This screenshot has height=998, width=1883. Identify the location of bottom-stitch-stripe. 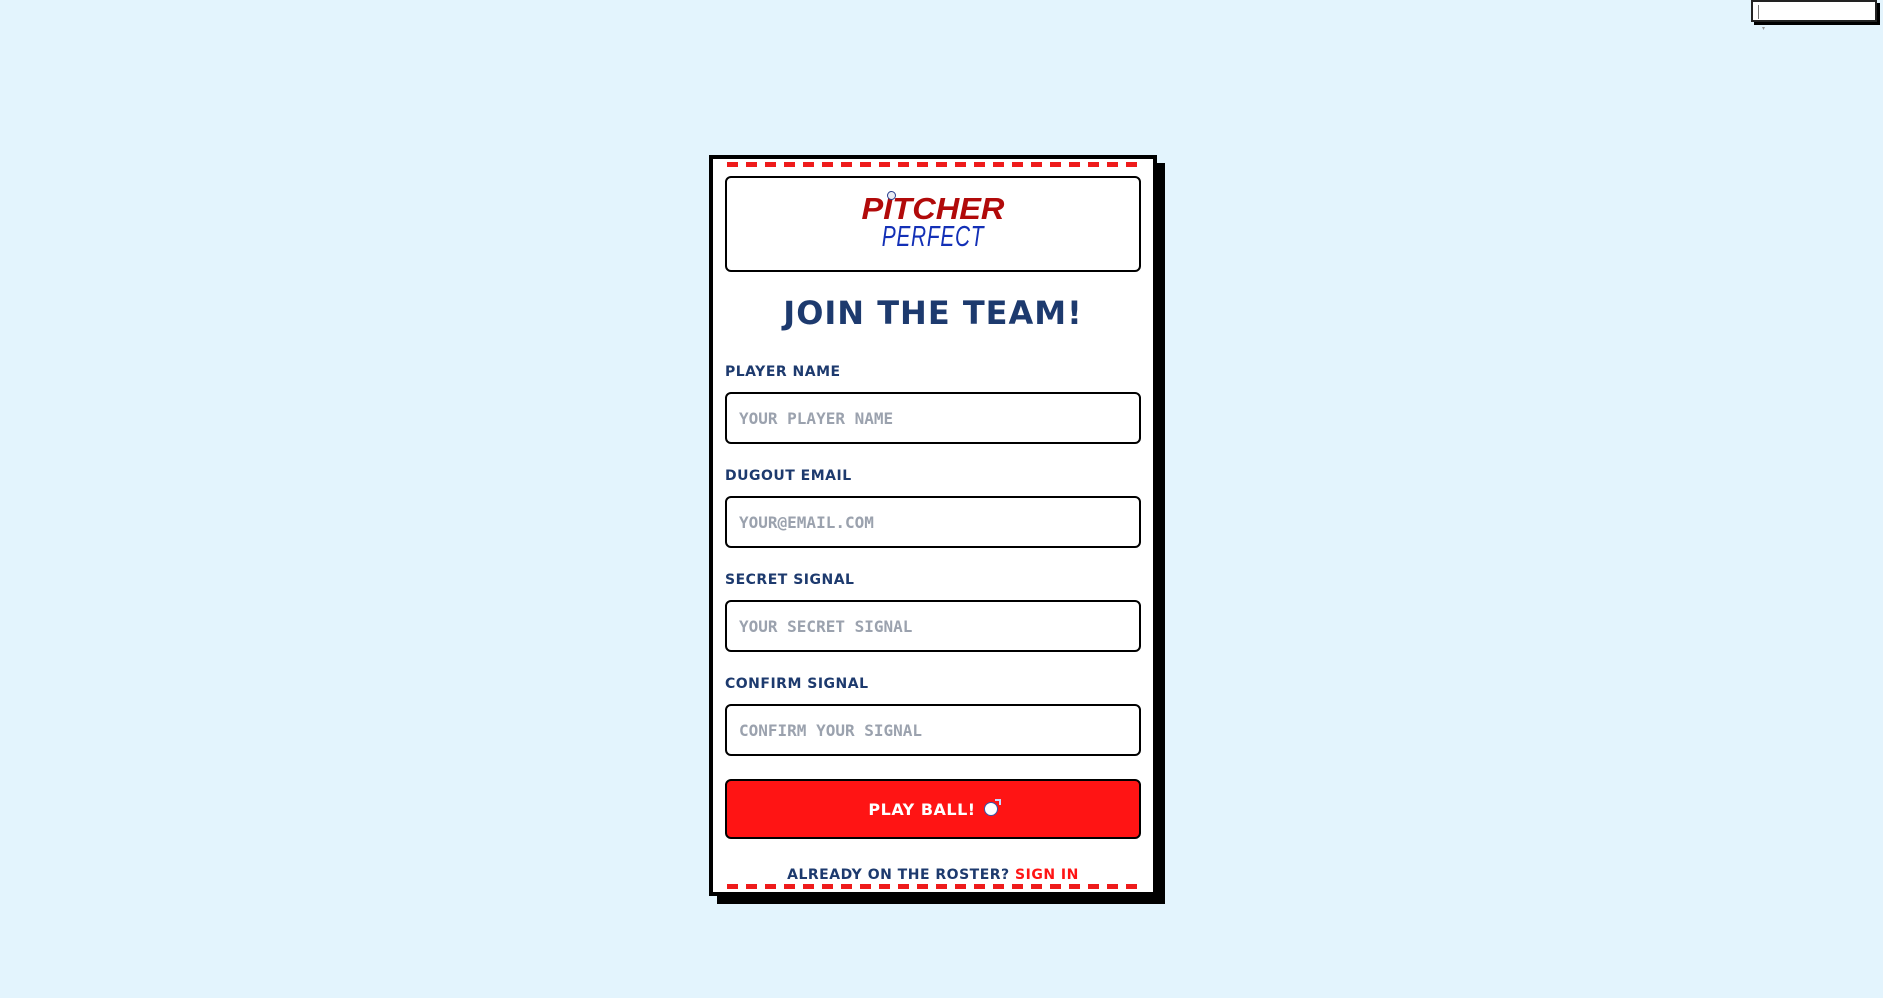
(933, 886).